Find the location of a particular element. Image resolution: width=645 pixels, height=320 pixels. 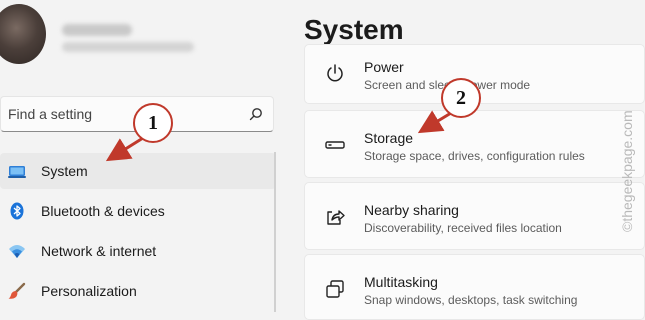

annotation-badge-2: 2 is located at coordinates (461, 98).